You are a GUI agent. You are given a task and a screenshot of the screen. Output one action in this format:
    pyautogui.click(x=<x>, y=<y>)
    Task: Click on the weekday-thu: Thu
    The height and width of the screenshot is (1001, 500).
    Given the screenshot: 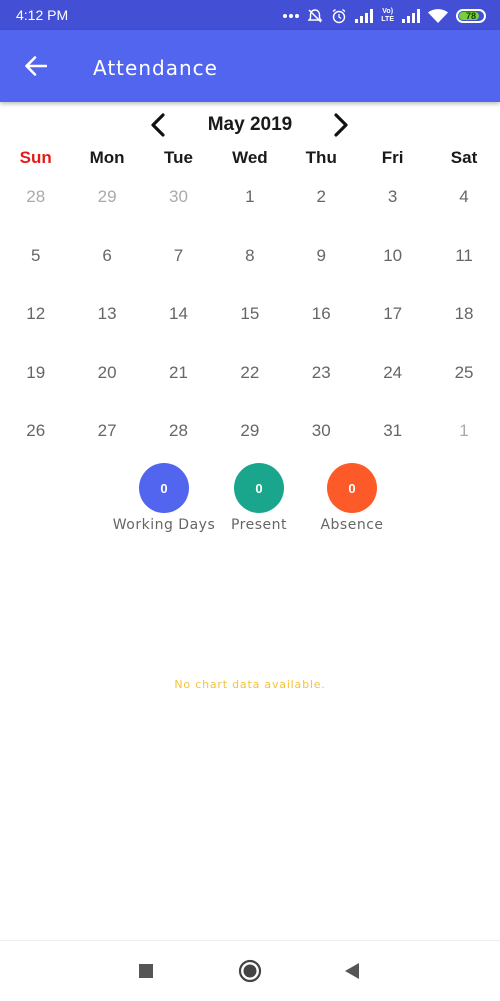 What is the action you would take?
    pyautogui.click(x=321, y=157)
    